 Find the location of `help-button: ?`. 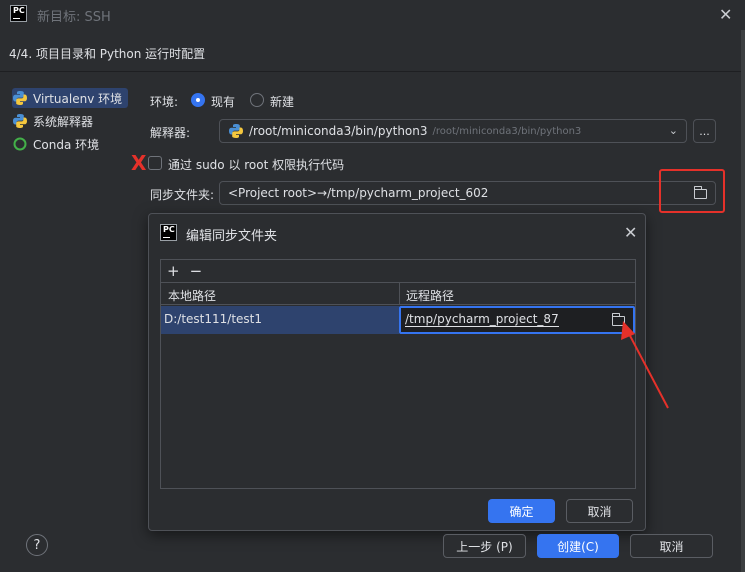

help-button: ? is located at coordinates (37, 545).